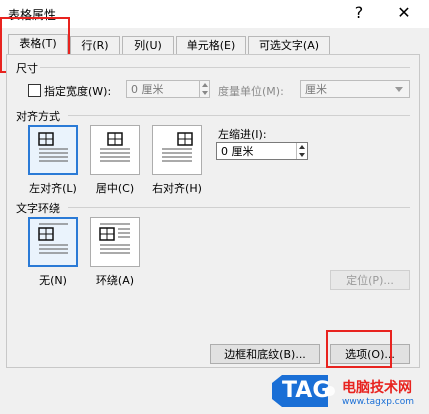 The width and height of the screenshot is (429, 414). What do you see at coordinates (53, 147) in the screenshot?
I see `align-left-icon` at bounding box center [53, 147].